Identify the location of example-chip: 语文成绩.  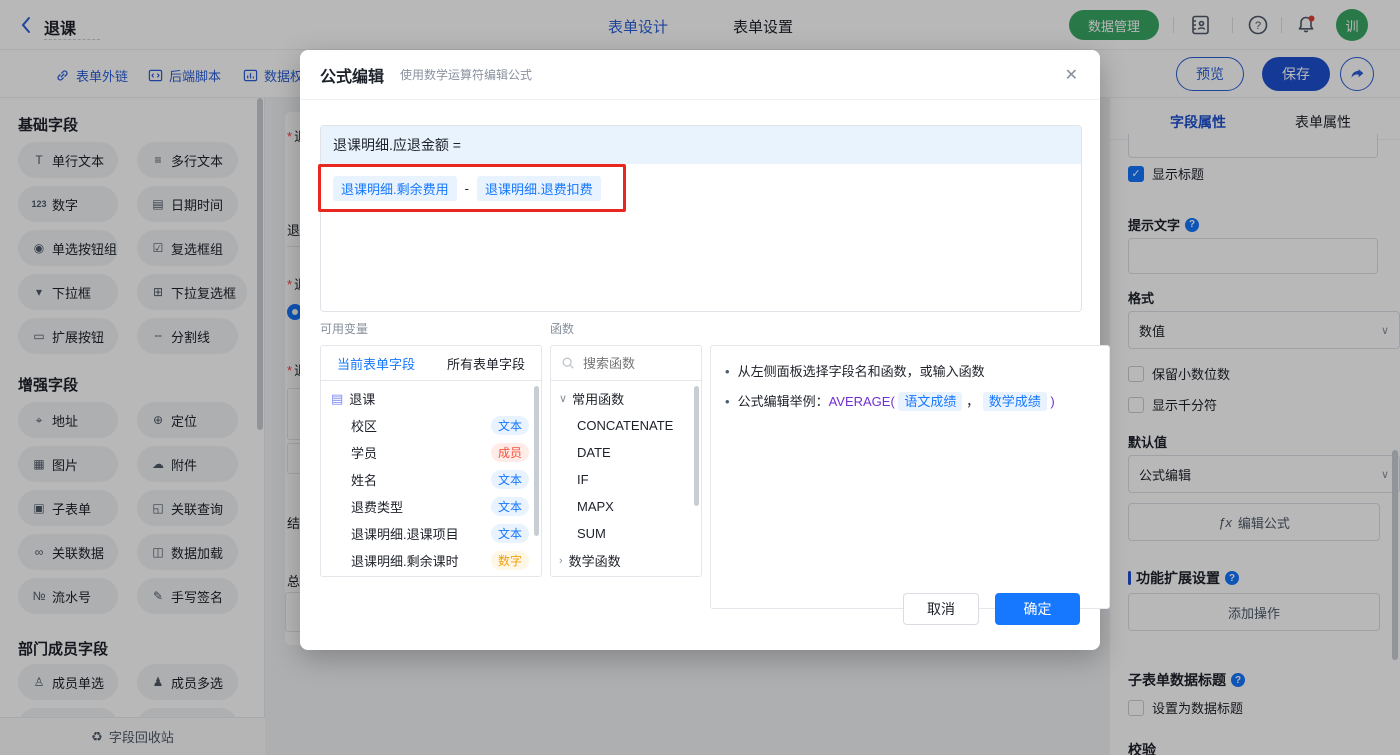
(930, 401).